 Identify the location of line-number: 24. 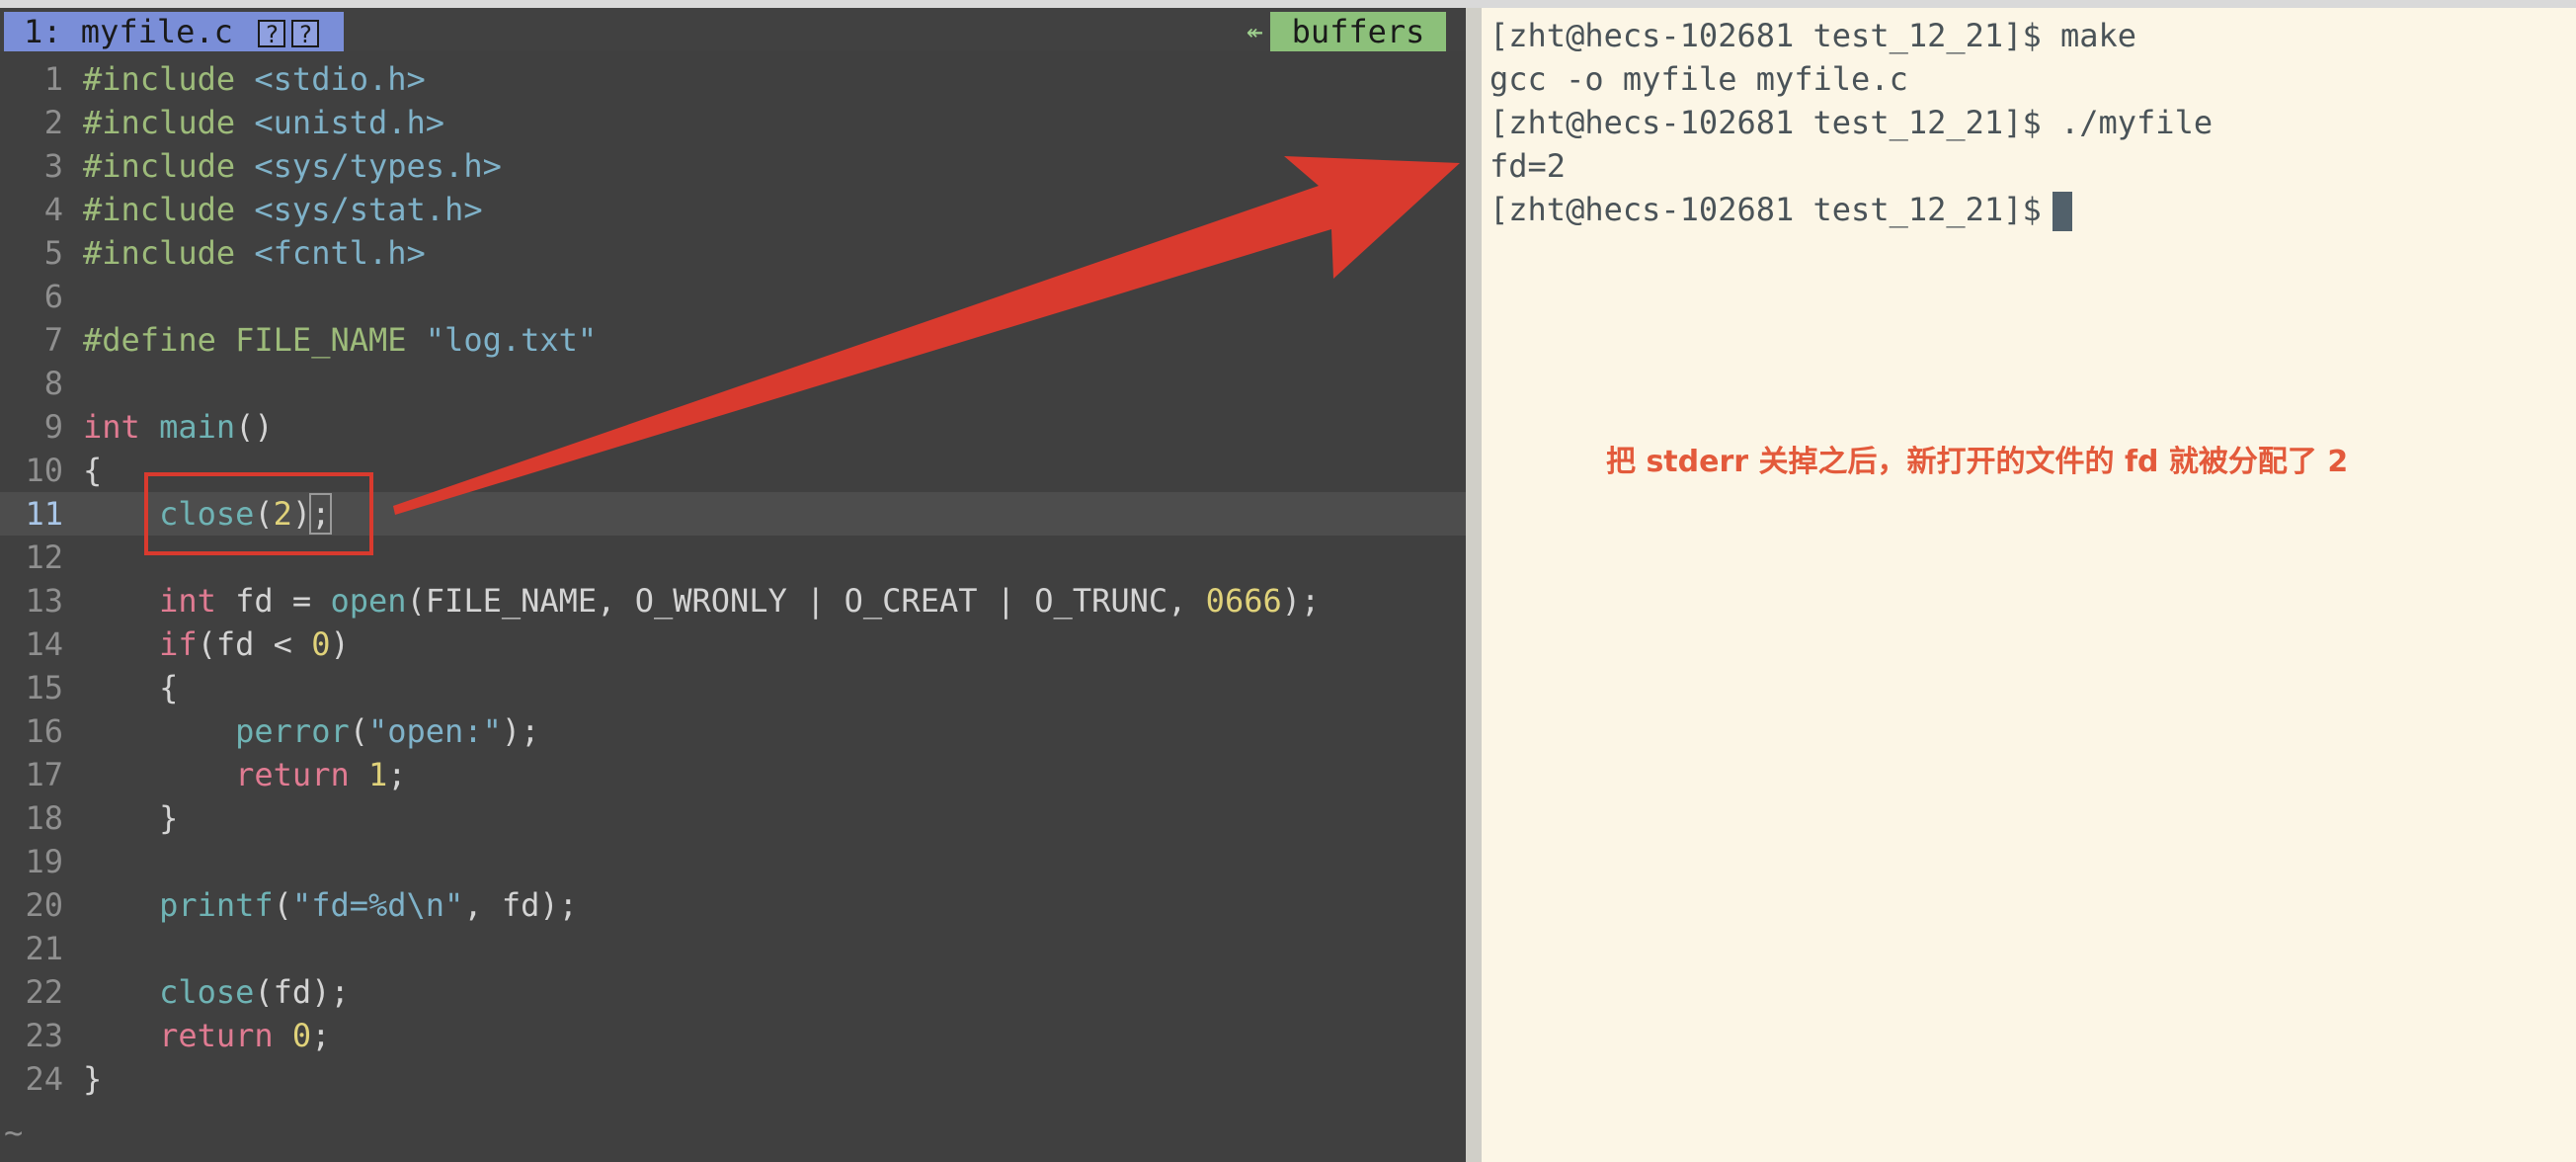
(44, 1079).